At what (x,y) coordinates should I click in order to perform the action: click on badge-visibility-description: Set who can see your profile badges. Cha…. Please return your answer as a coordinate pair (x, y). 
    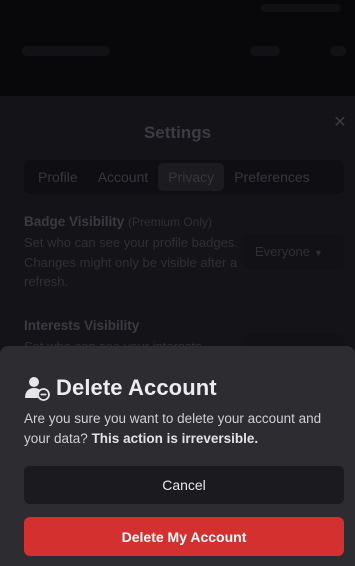
    Looking at the image, I should click on (131, 262).